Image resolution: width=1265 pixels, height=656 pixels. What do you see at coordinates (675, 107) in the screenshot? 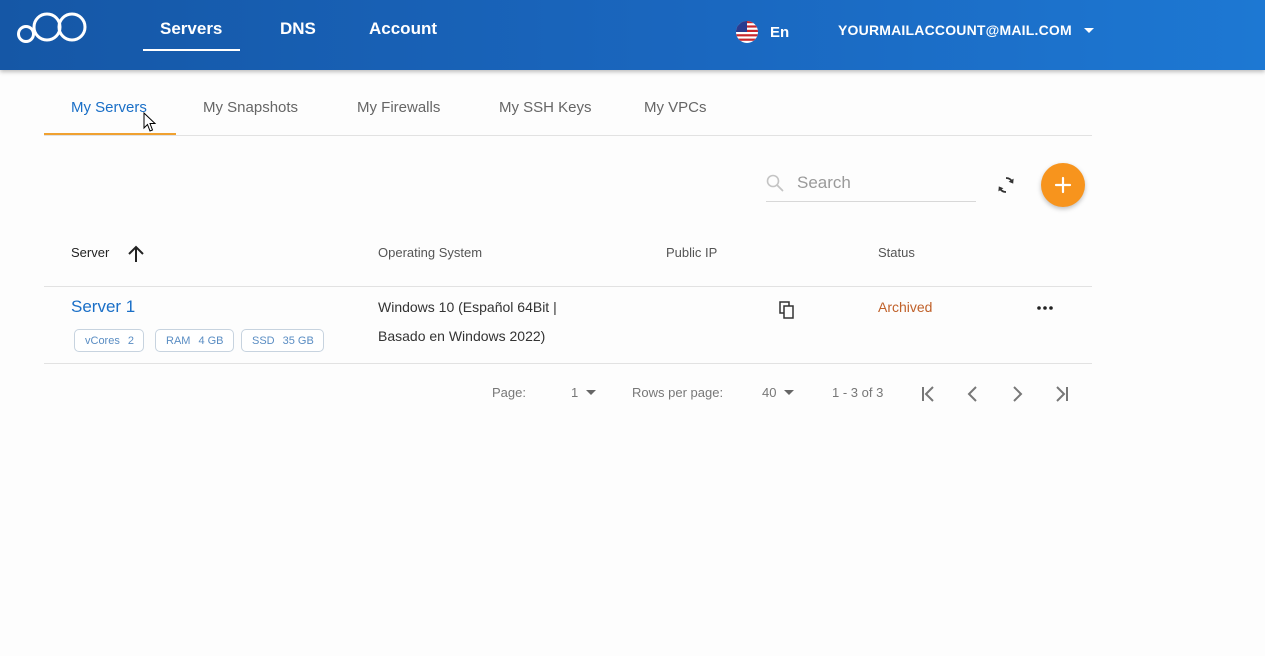
I see `tab-my-vpcs: My VPCs` at bounding box center [675, 107].